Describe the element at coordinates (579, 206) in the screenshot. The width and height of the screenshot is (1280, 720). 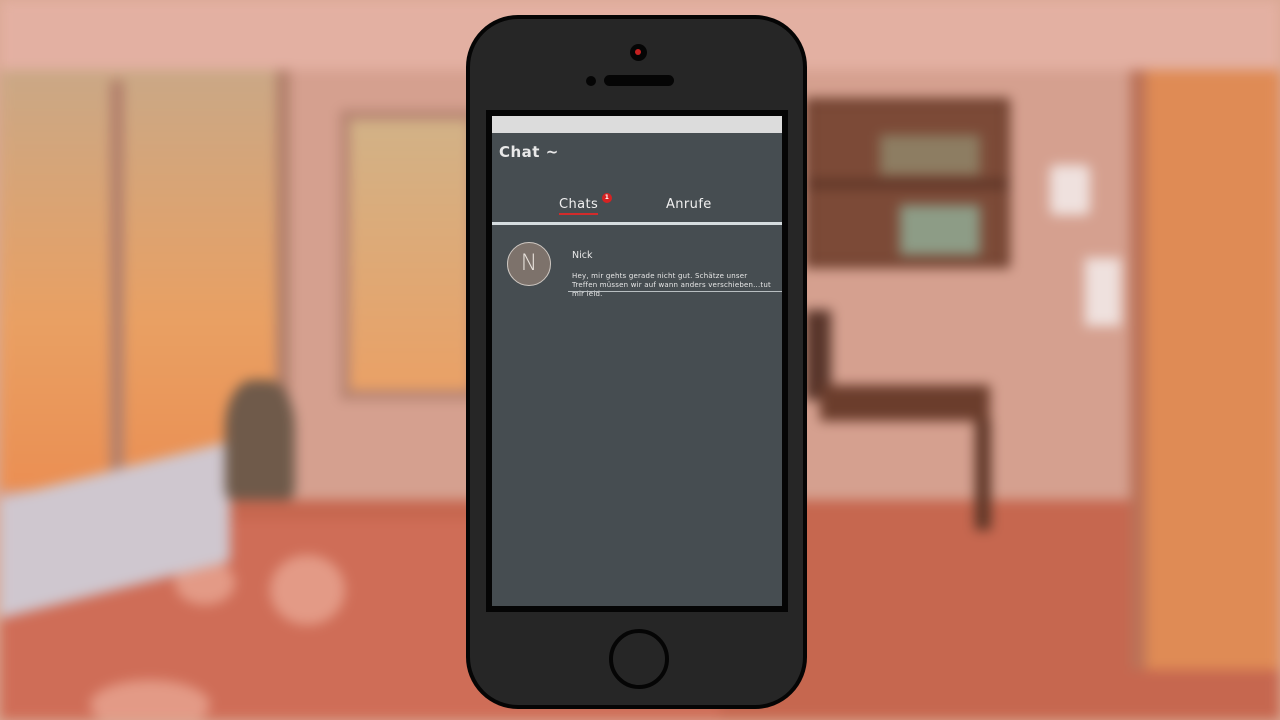
I see `tab-chats-label: Chats` at that location.